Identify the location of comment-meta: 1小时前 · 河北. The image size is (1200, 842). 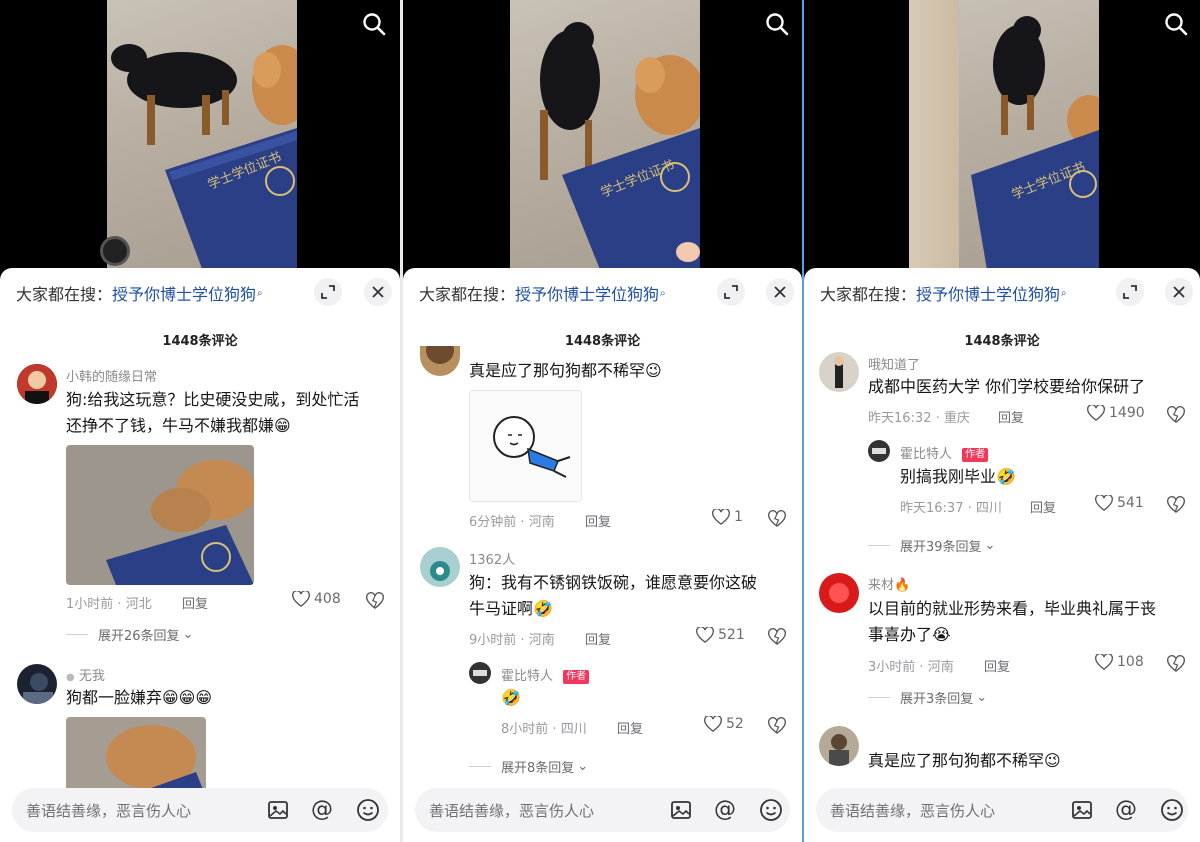
(109, 604).